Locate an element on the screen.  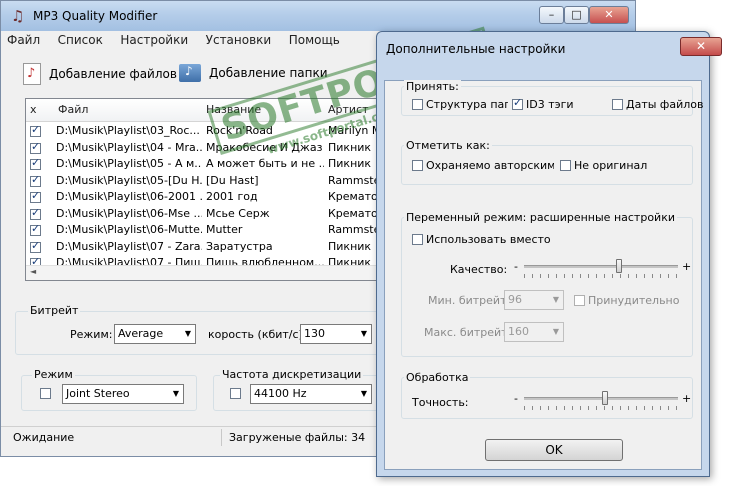
music-folder-icon is located at coordinates (190, 73).